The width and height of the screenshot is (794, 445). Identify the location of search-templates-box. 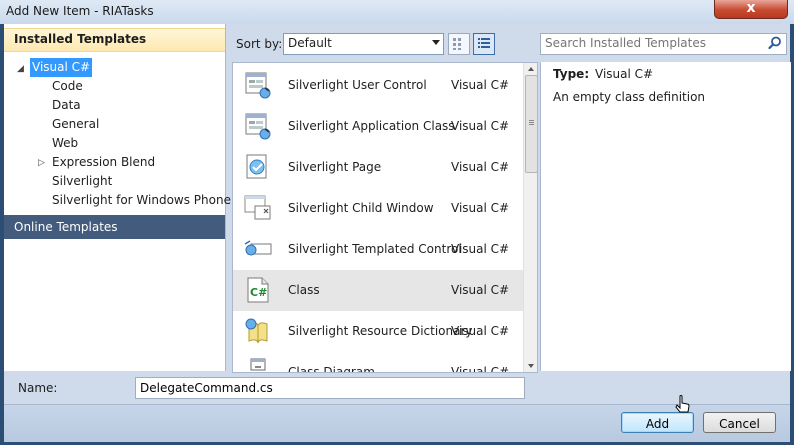
(663, 44).